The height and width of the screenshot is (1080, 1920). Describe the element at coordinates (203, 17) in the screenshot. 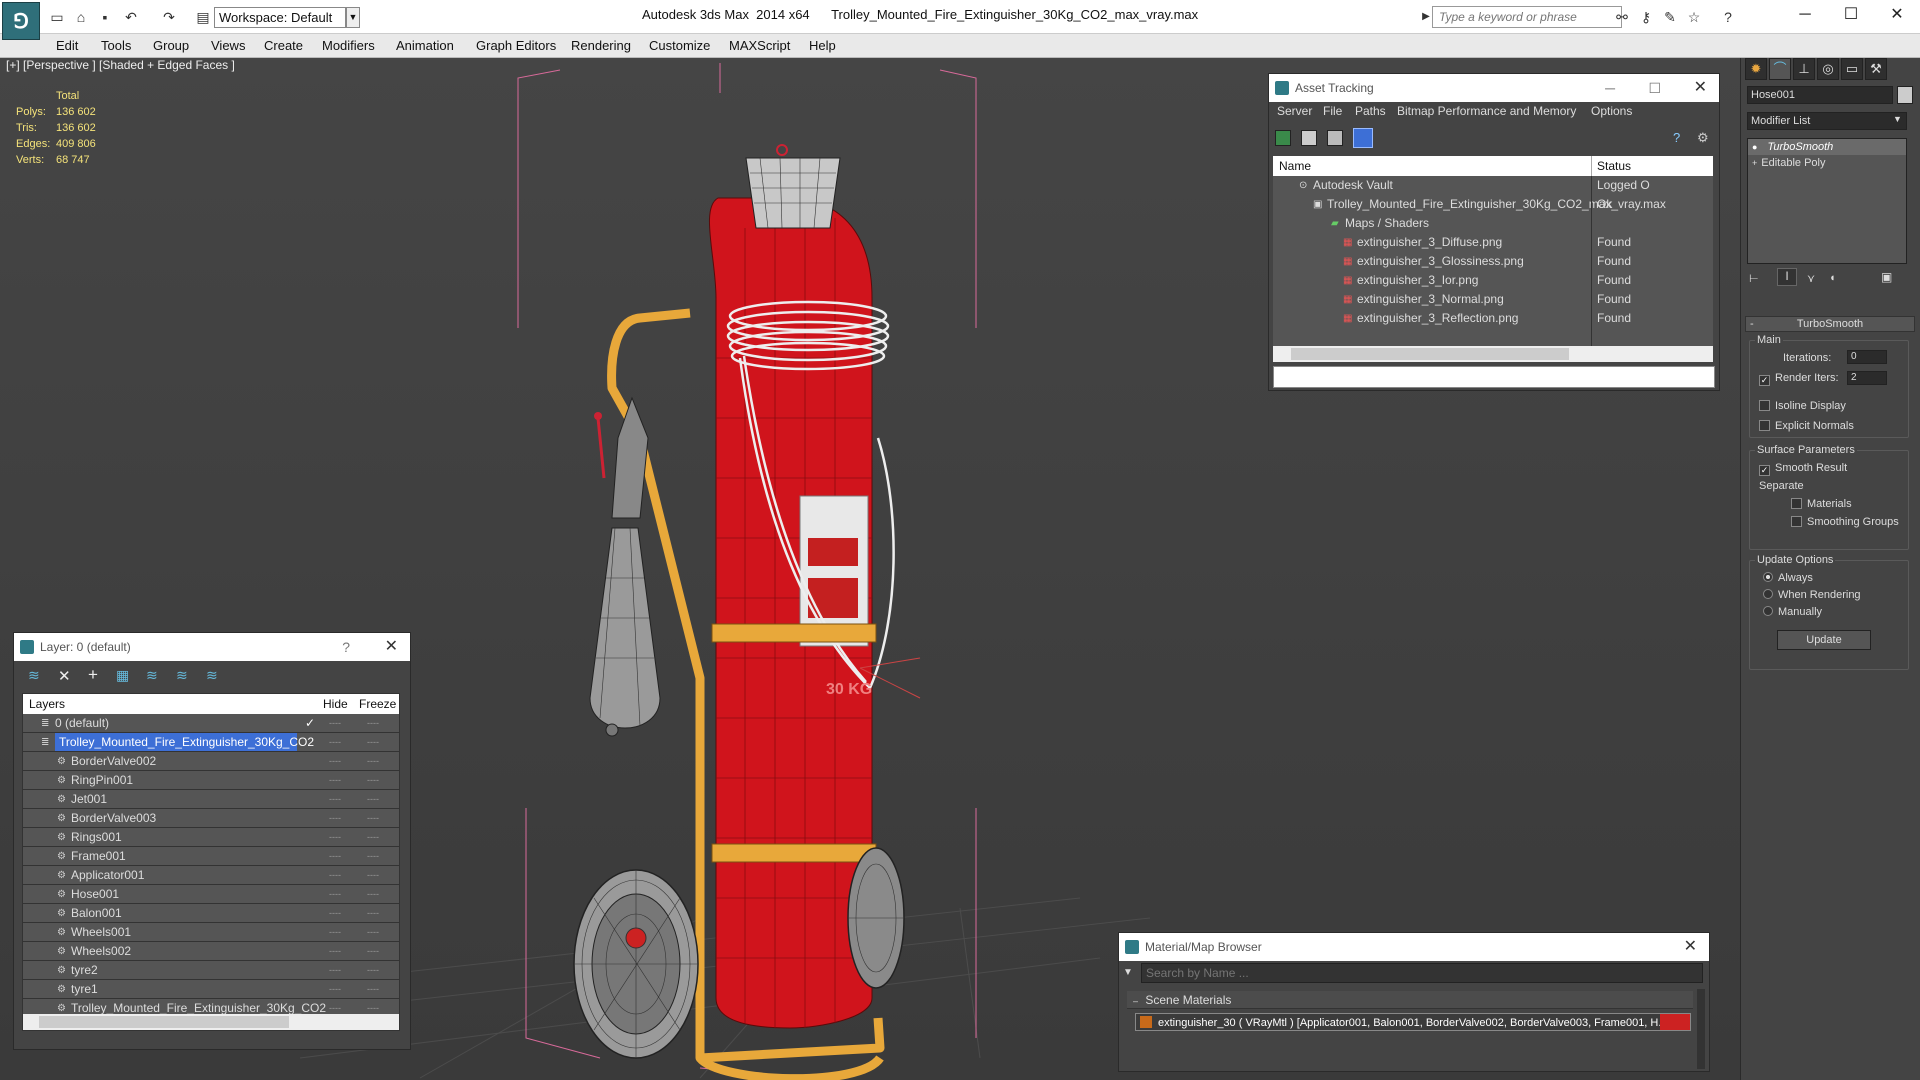

I see `project-folder-icon: ▤` at that location.